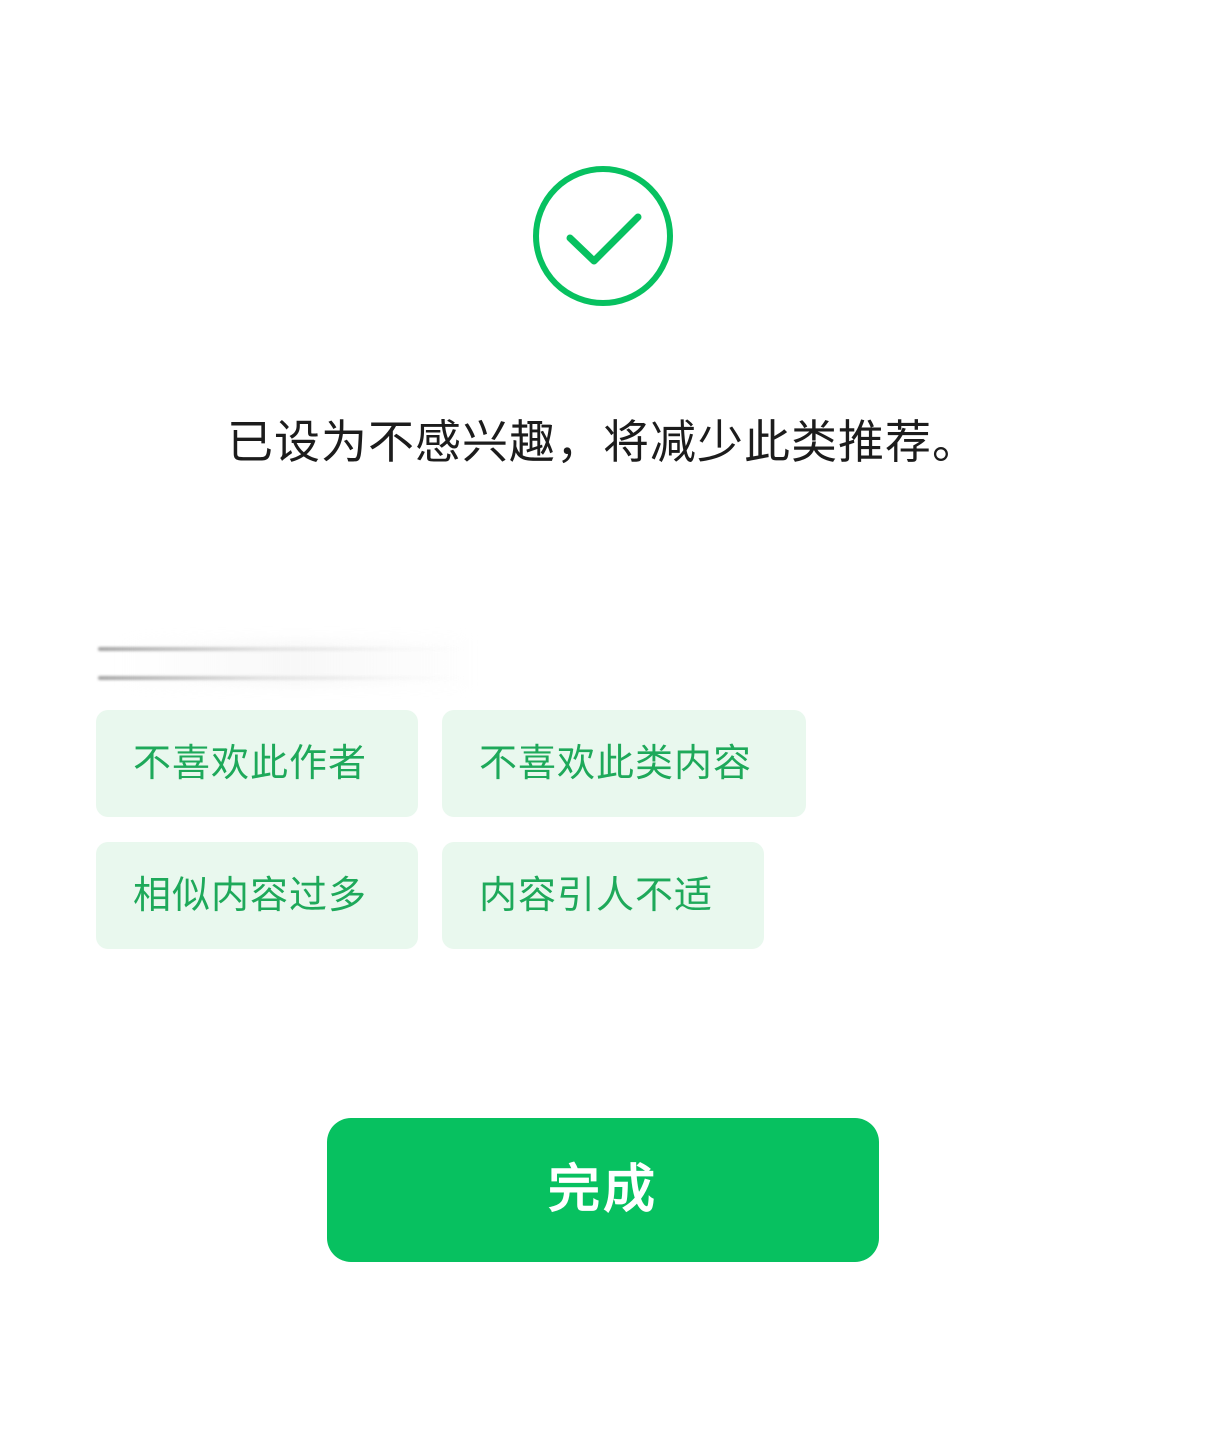 This screenshot has height=1442, width=1206. I want to click on check-circle-icon, so click(603, 236).